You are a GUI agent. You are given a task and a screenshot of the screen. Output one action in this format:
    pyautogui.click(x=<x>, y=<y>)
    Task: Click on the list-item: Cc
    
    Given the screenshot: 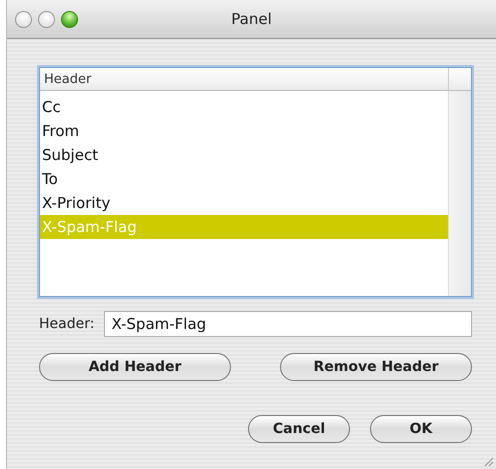 What is the action you would take?
    pyautogui.click(x=244, y=107)
    